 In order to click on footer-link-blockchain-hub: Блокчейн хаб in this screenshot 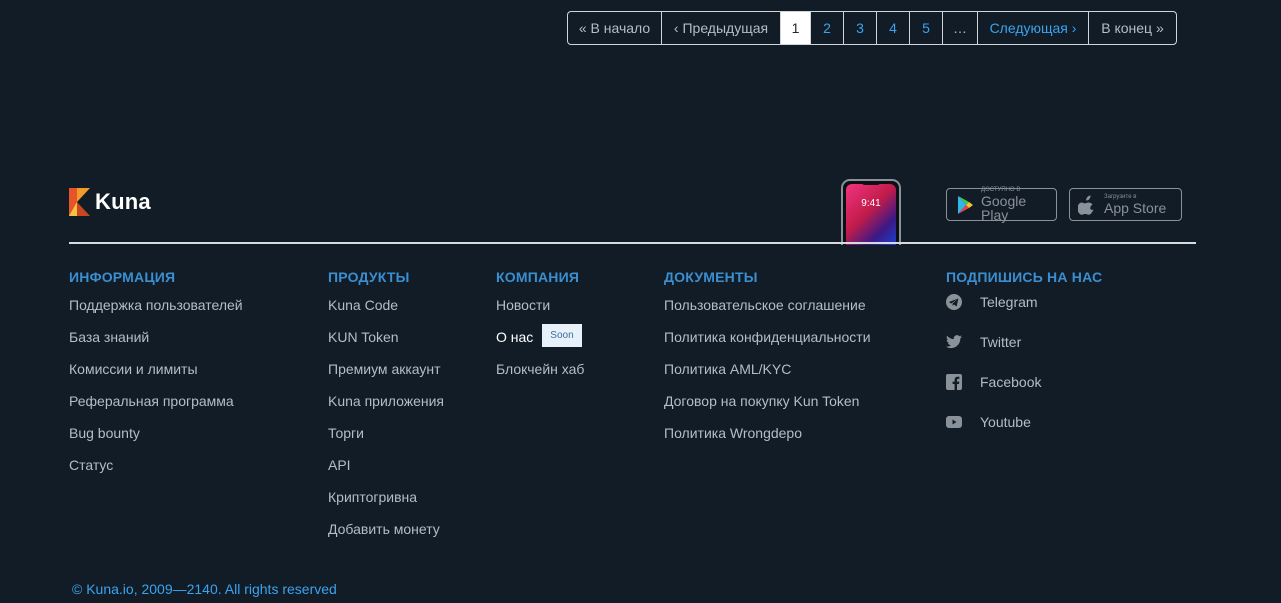, I will do `click(540, 377)`.